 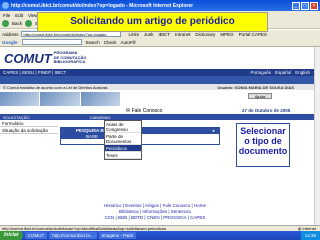 I want to click on cabarino-header: CABARINO, so click(x=100, y=117).